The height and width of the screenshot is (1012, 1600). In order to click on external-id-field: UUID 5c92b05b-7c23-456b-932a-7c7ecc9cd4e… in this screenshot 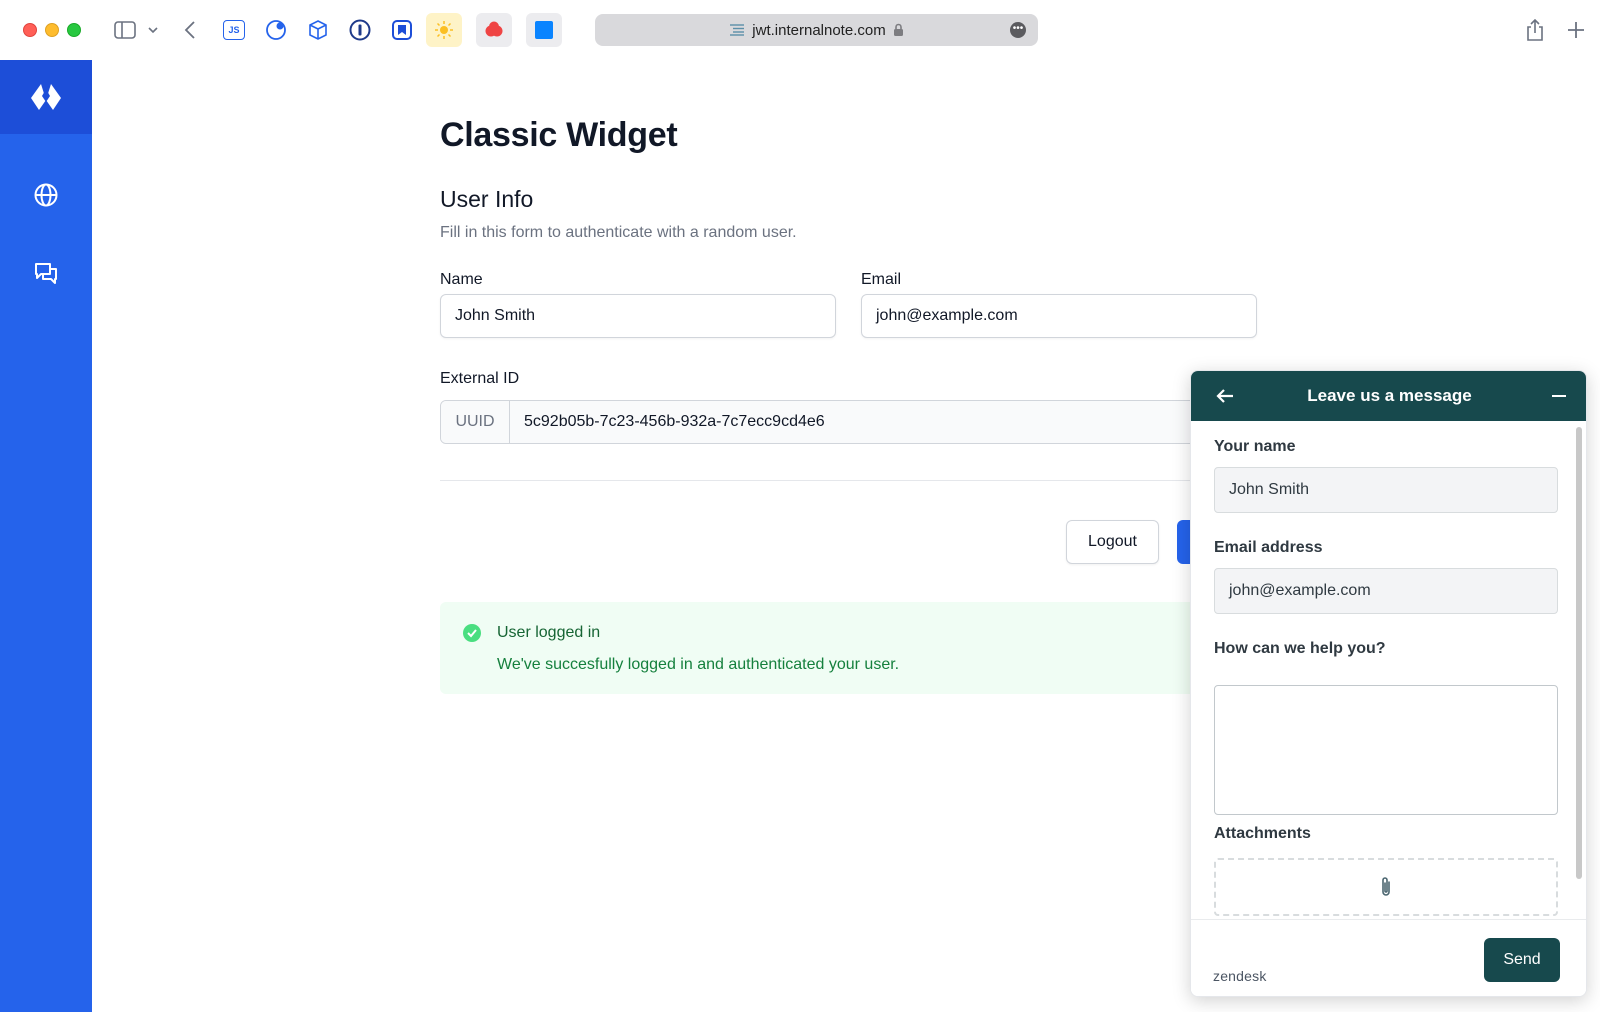, I will do `click(840, 422)`.